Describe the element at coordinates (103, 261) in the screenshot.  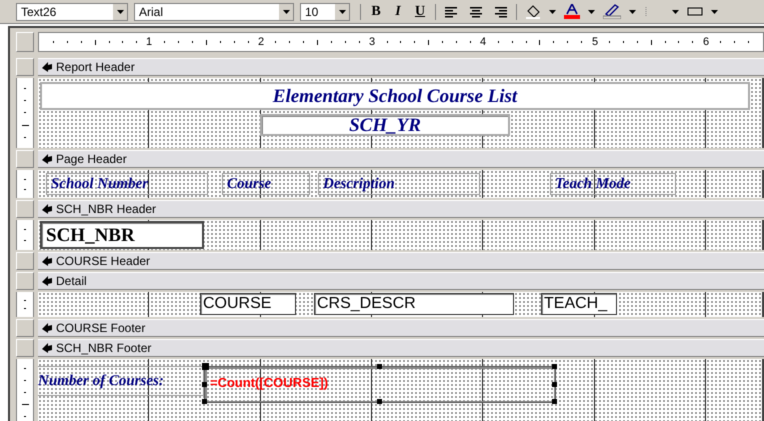
I see `section-title: COURSE Header` at that location.